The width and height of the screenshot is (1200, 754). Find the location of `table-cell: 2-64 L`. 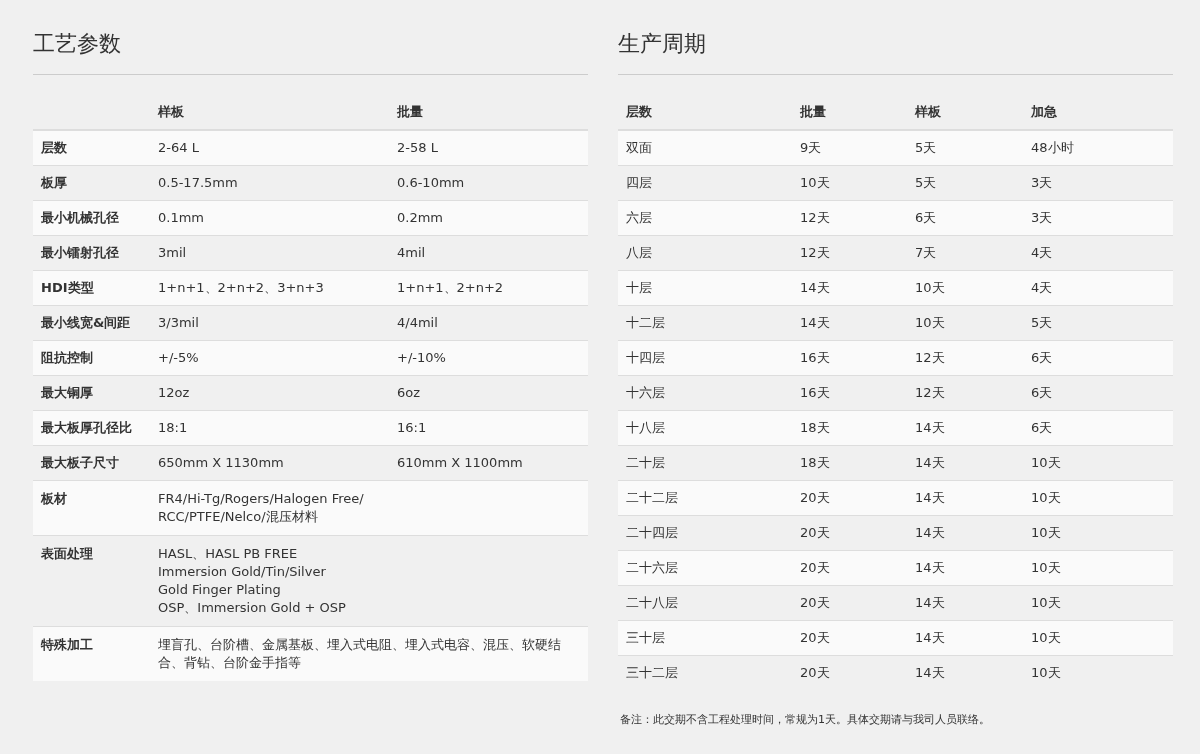

table-cell: 2-64 L is located at coordinates (178, 147).